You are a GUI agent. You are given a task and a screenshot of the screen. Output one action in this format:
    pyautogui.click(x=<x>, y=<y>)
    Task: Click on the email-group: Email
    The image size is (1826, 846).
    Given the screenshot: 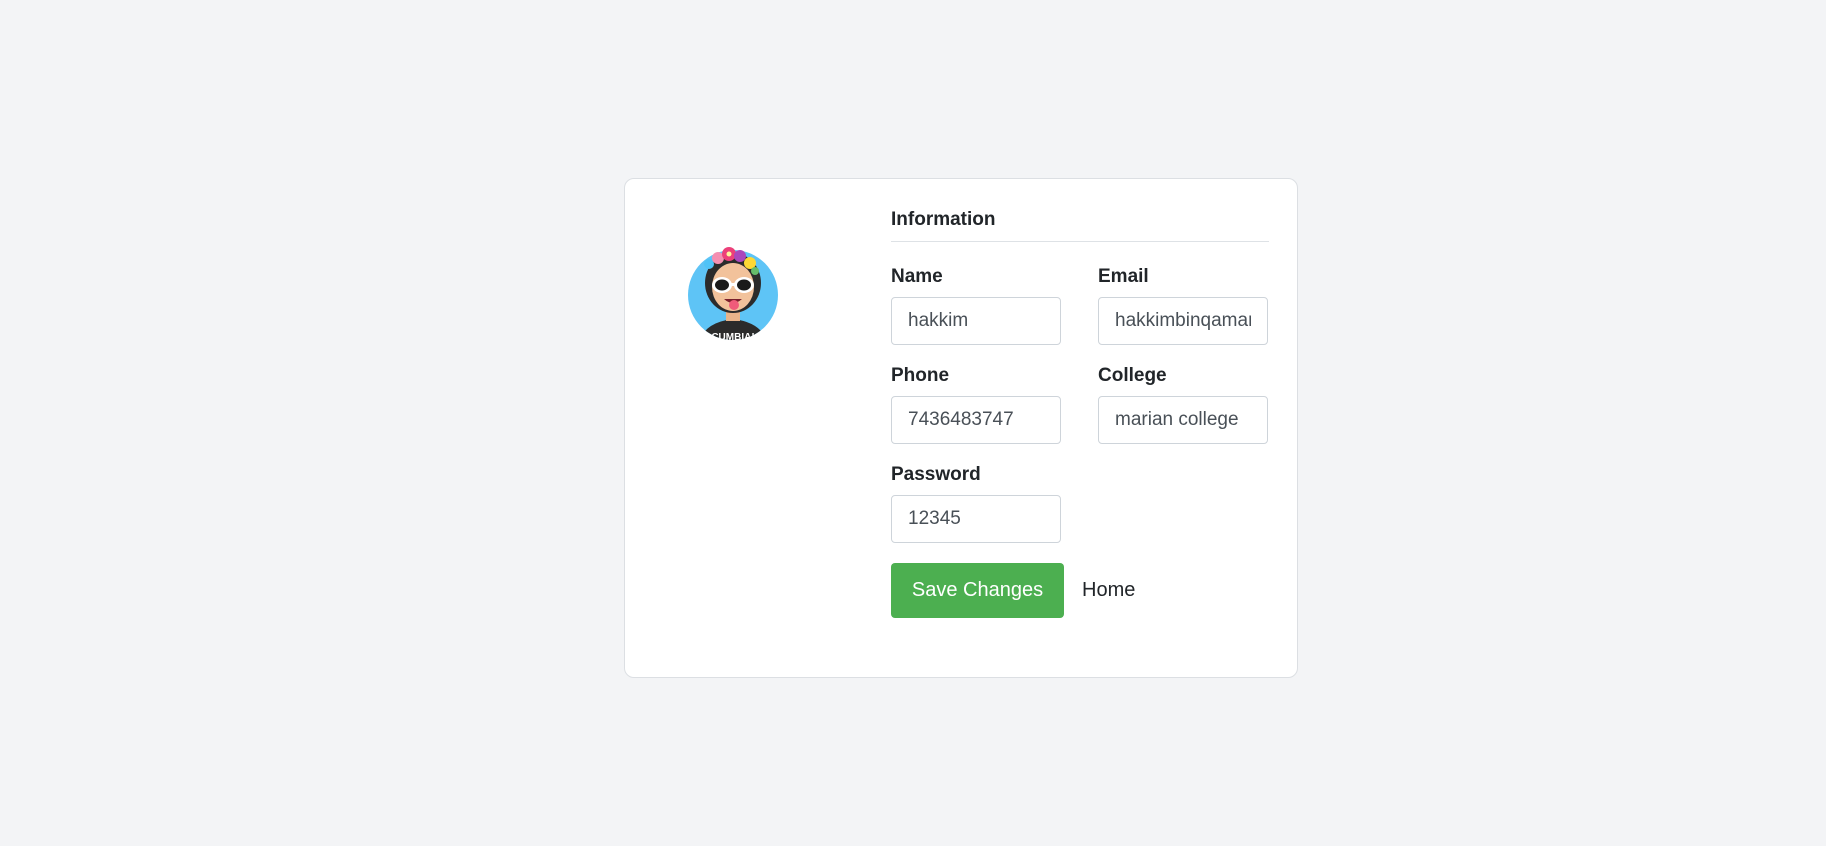 What is the action you would take?
    pyautogui.click(x=1183, y=305)
    